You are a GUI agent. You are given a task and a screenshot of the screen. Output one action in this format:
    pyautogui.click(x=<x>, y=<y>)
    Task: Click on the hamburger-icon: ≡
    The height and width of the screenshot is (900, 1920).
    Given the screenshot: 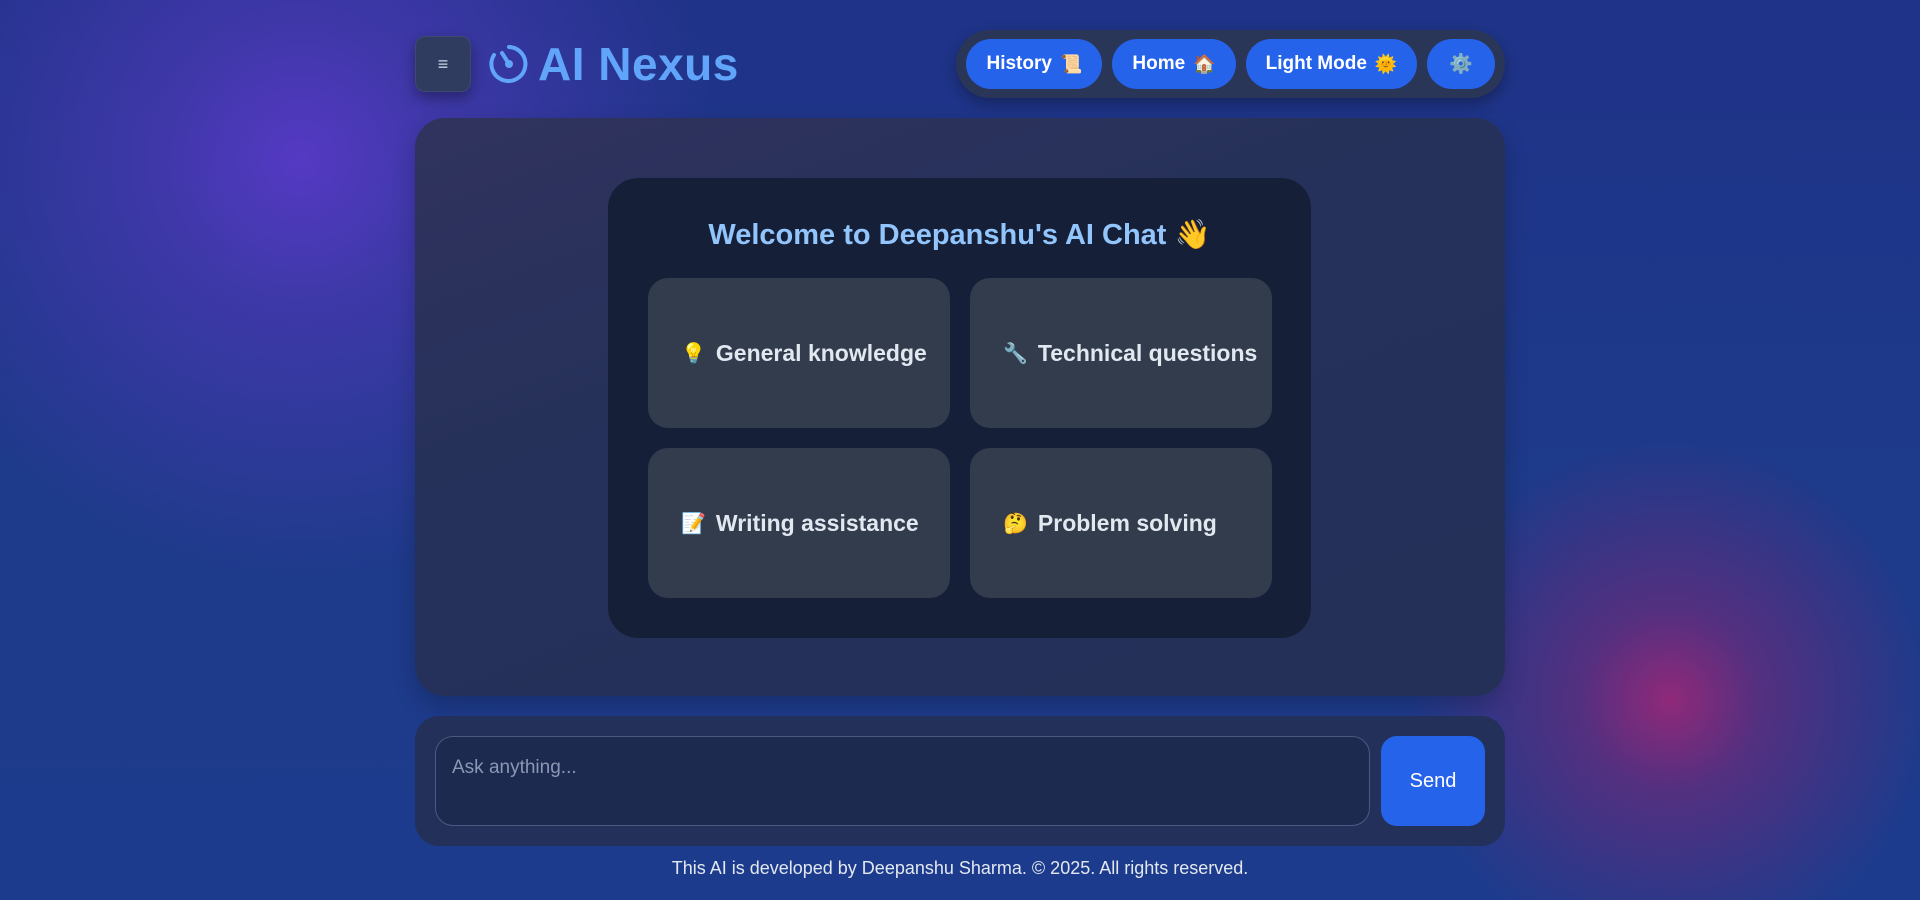 What is the action you would take?
    pyautogui.click(x=443, y=63)
    